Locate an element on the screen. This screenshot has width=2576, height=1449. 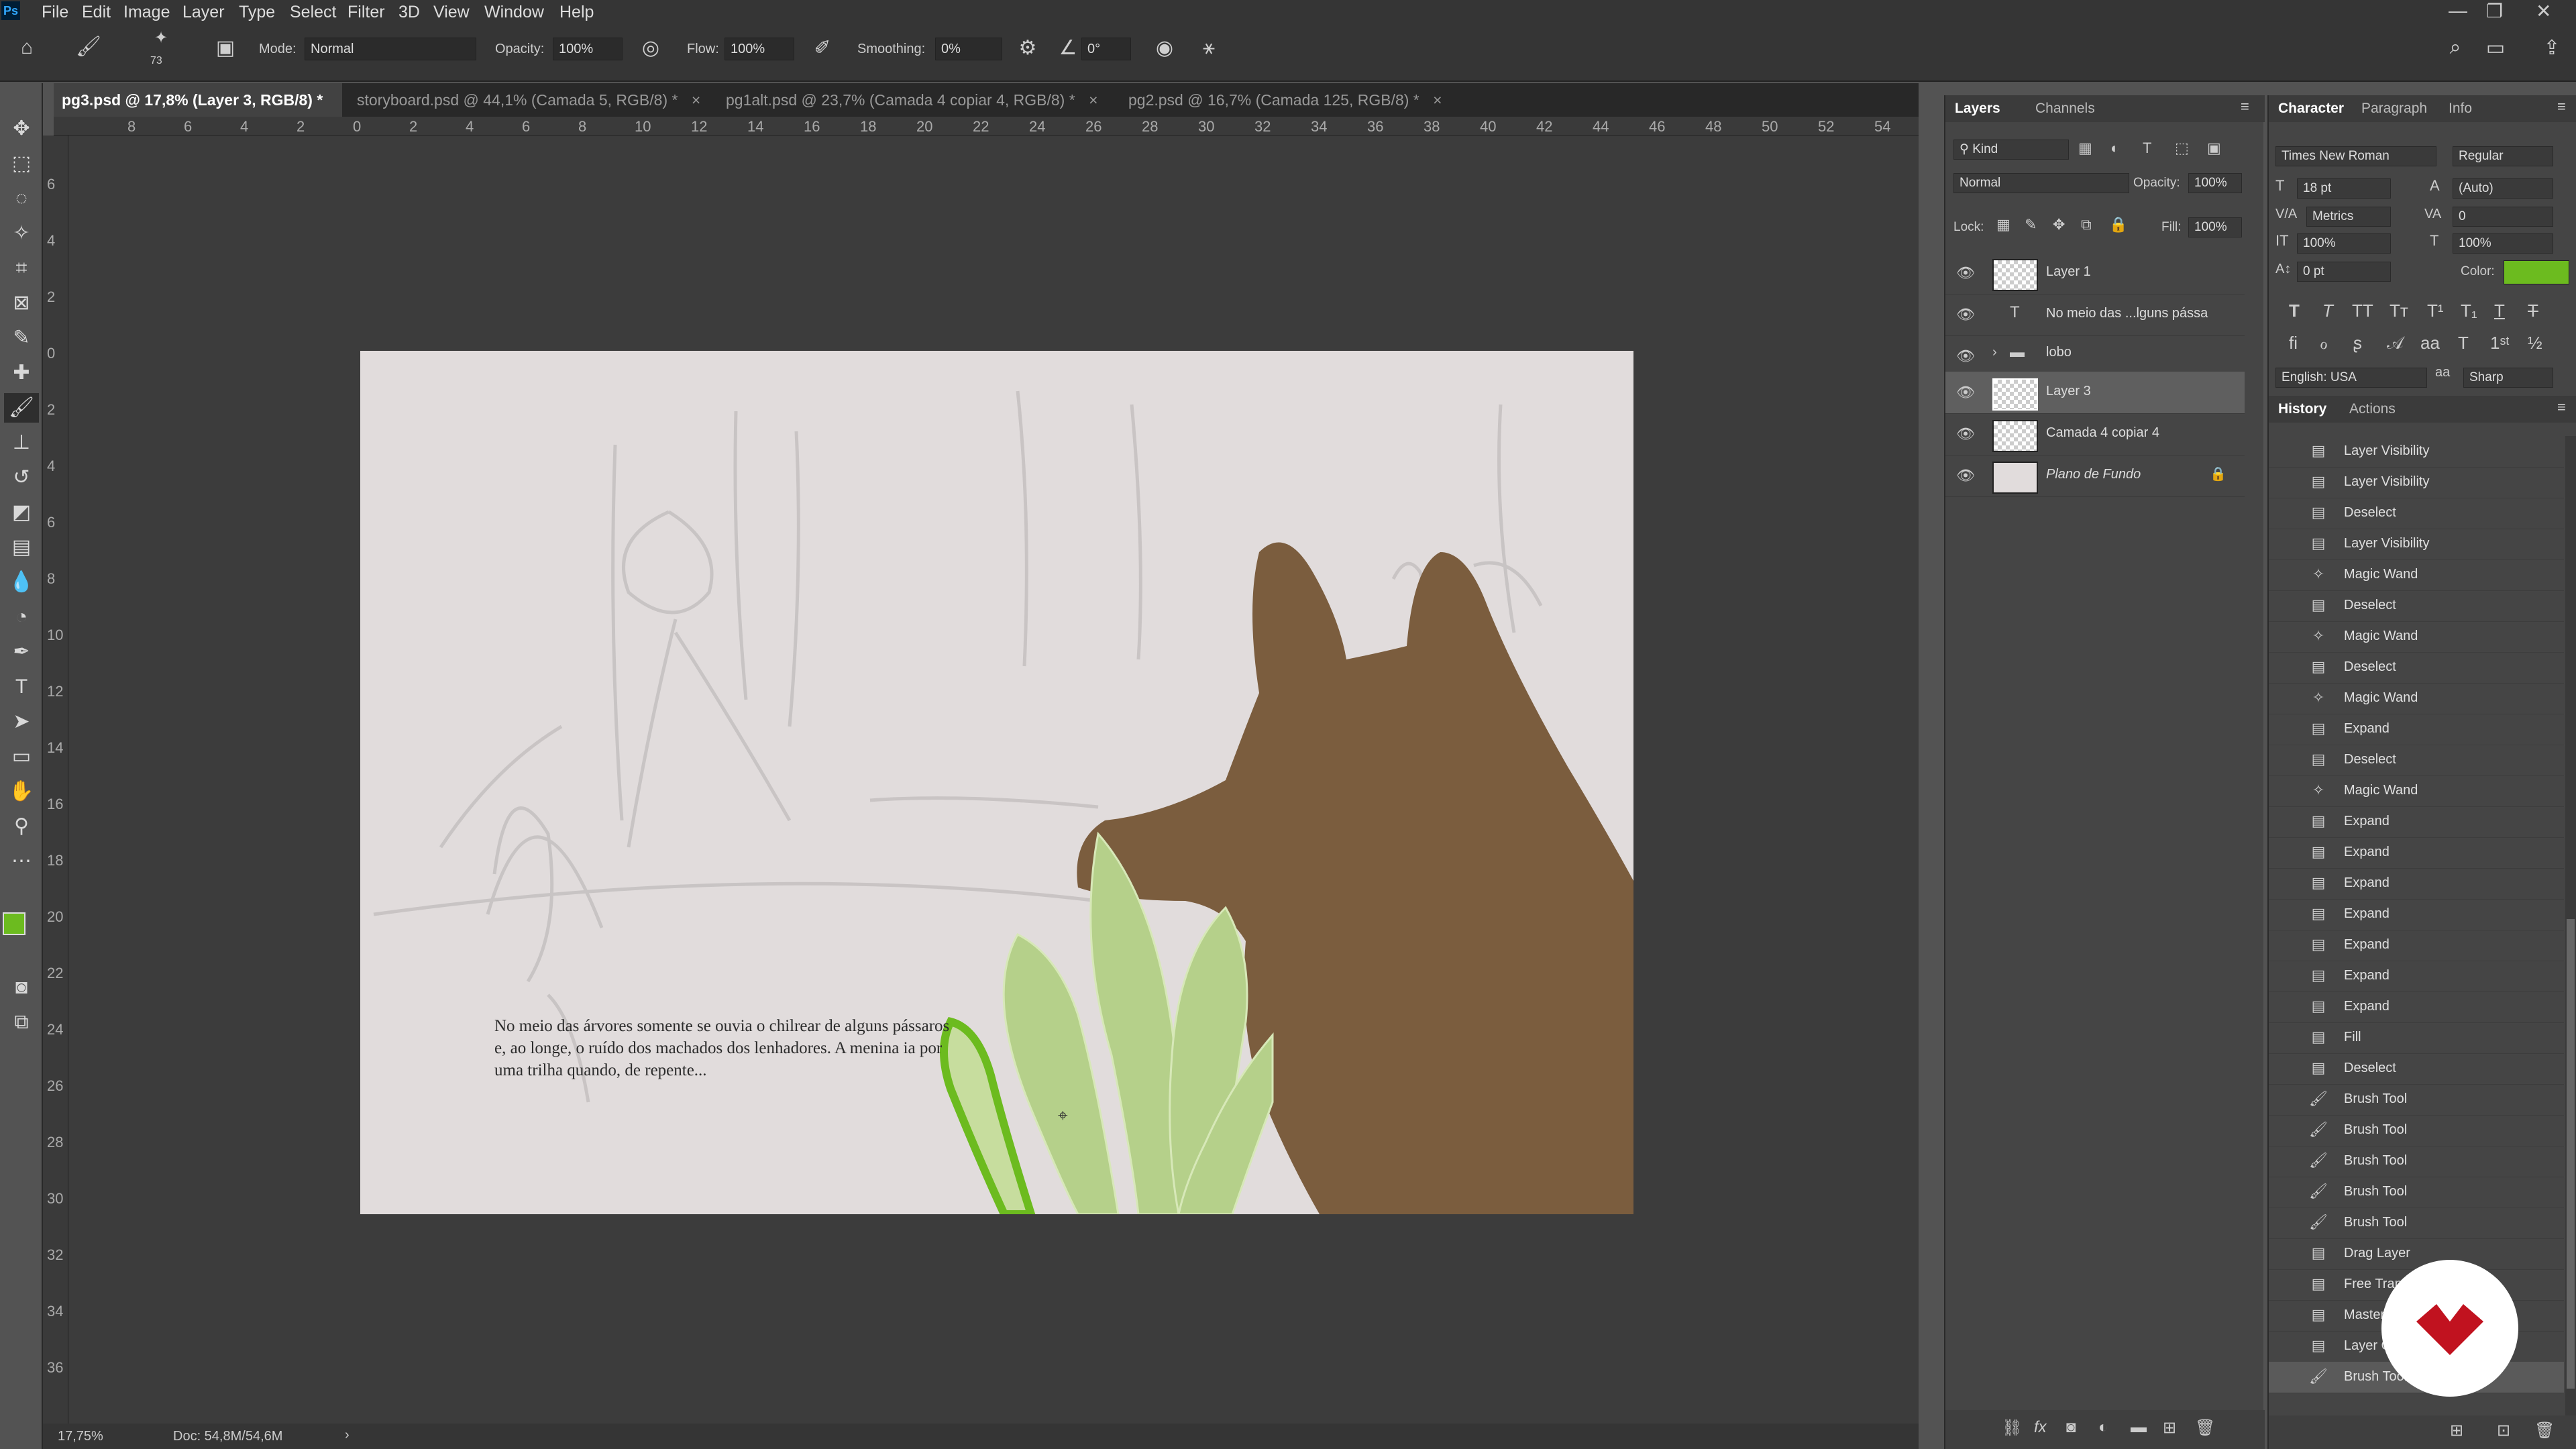
close-icon: ✕ is located at coordinates (2543, 11).